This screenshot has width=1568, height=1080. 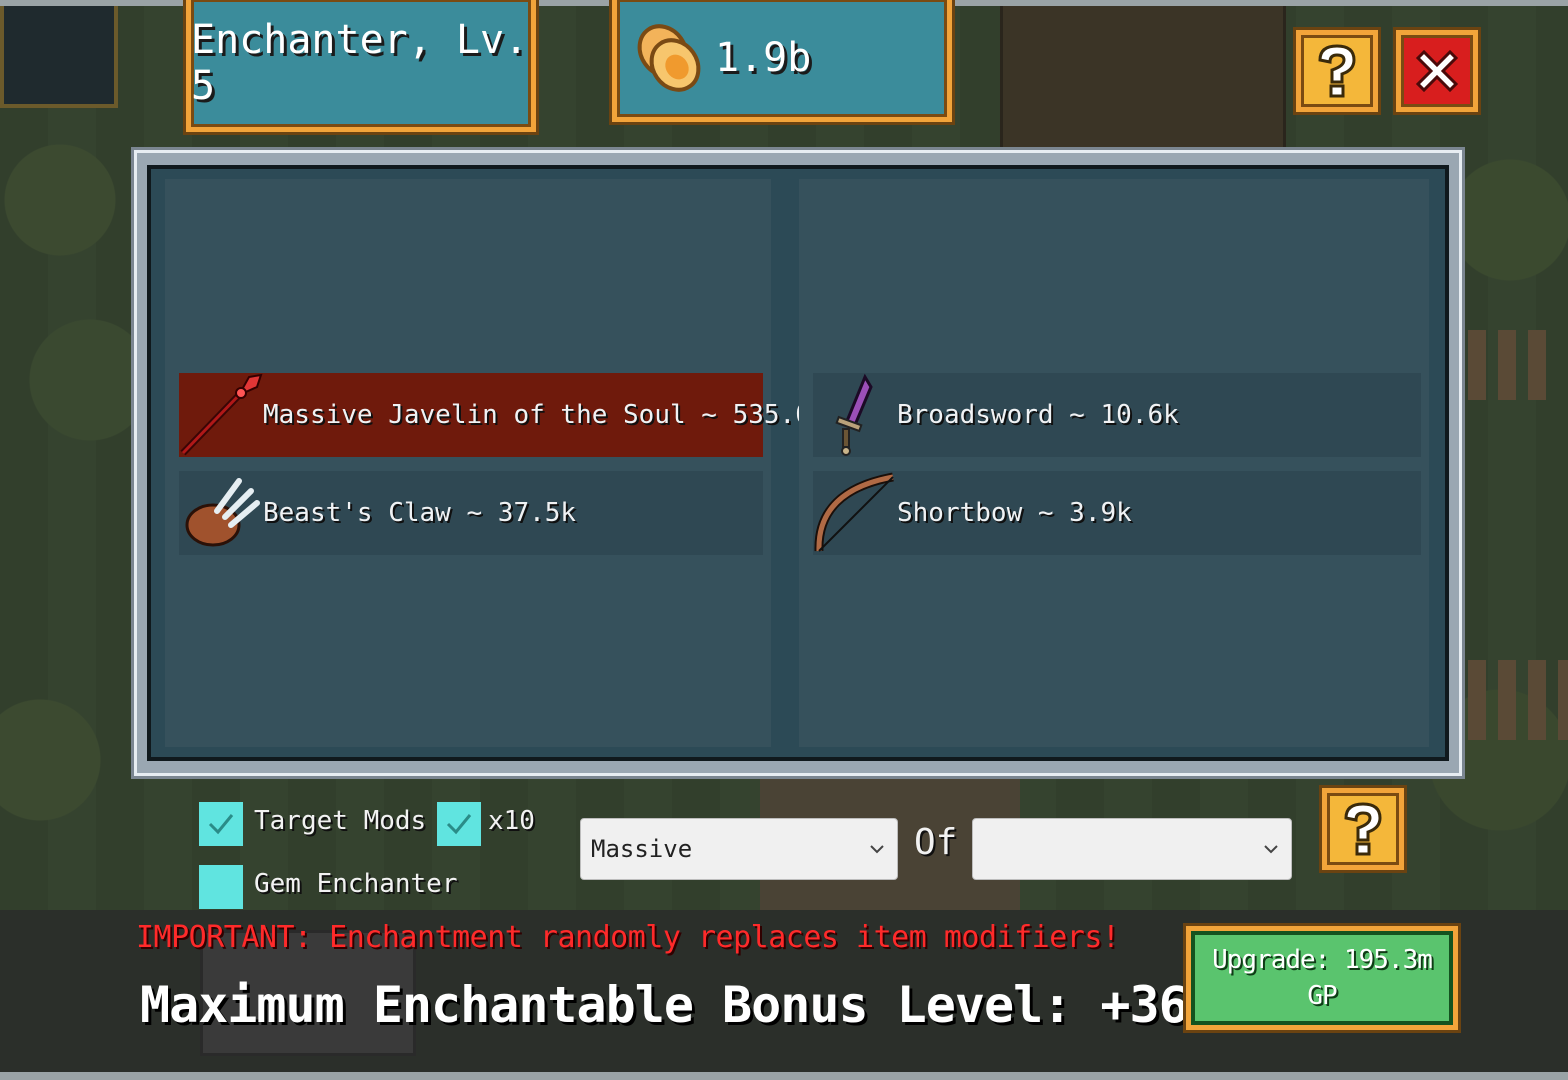 I want to click on target-mods-checkbox, so click(x=221, y=824).